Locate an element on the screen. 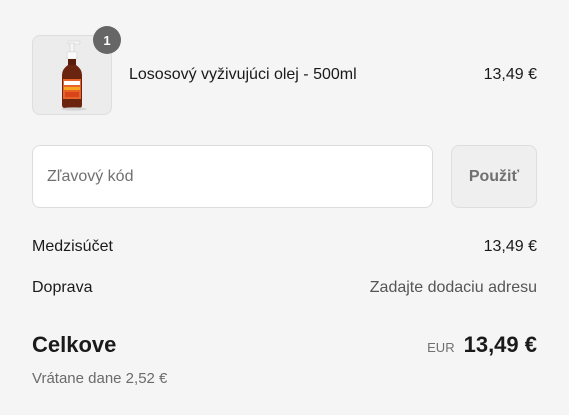 Image resolution: width=569 pixels, height=415 pixels. total-value: 13,49 € is located at coordinates (500, 344).